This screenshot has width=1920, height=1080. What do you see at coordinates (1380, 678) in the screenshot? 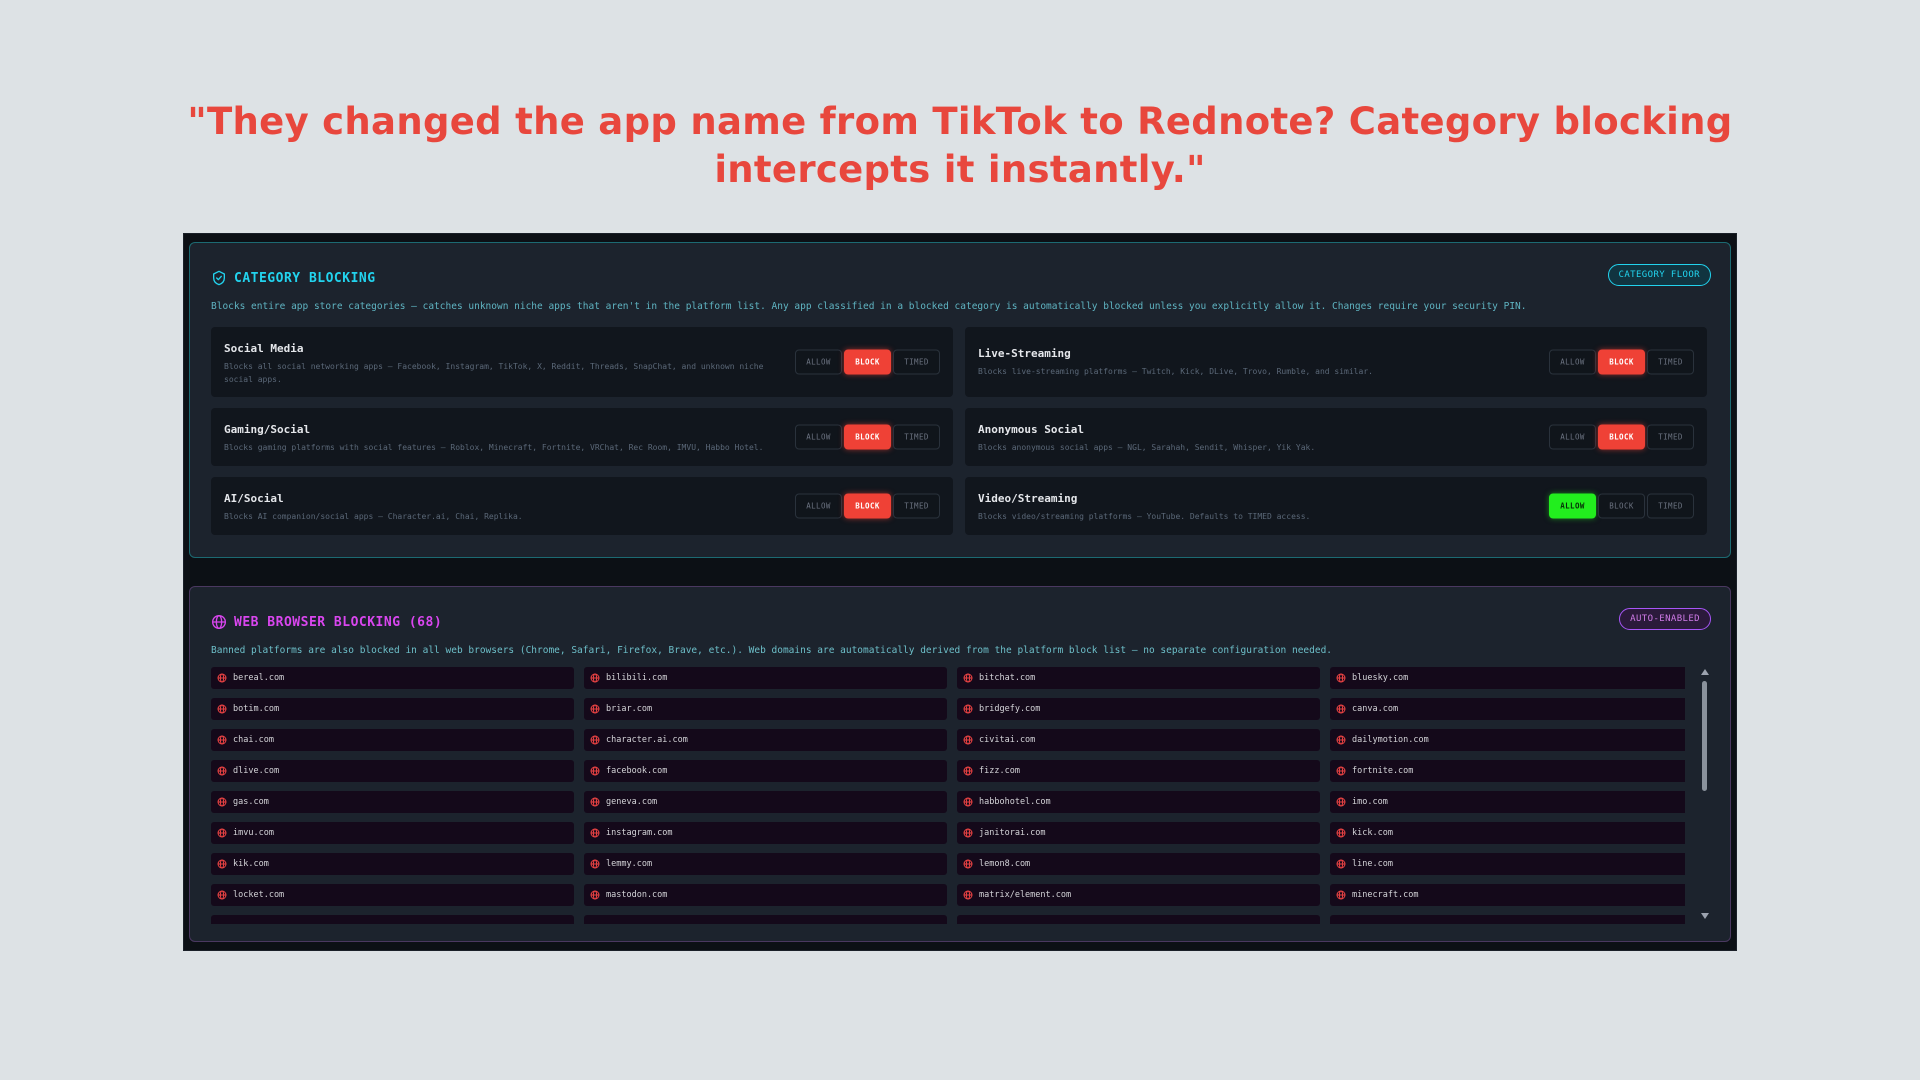
I see `domain-label: bluesky.com` at bounding box center [1380, 678].